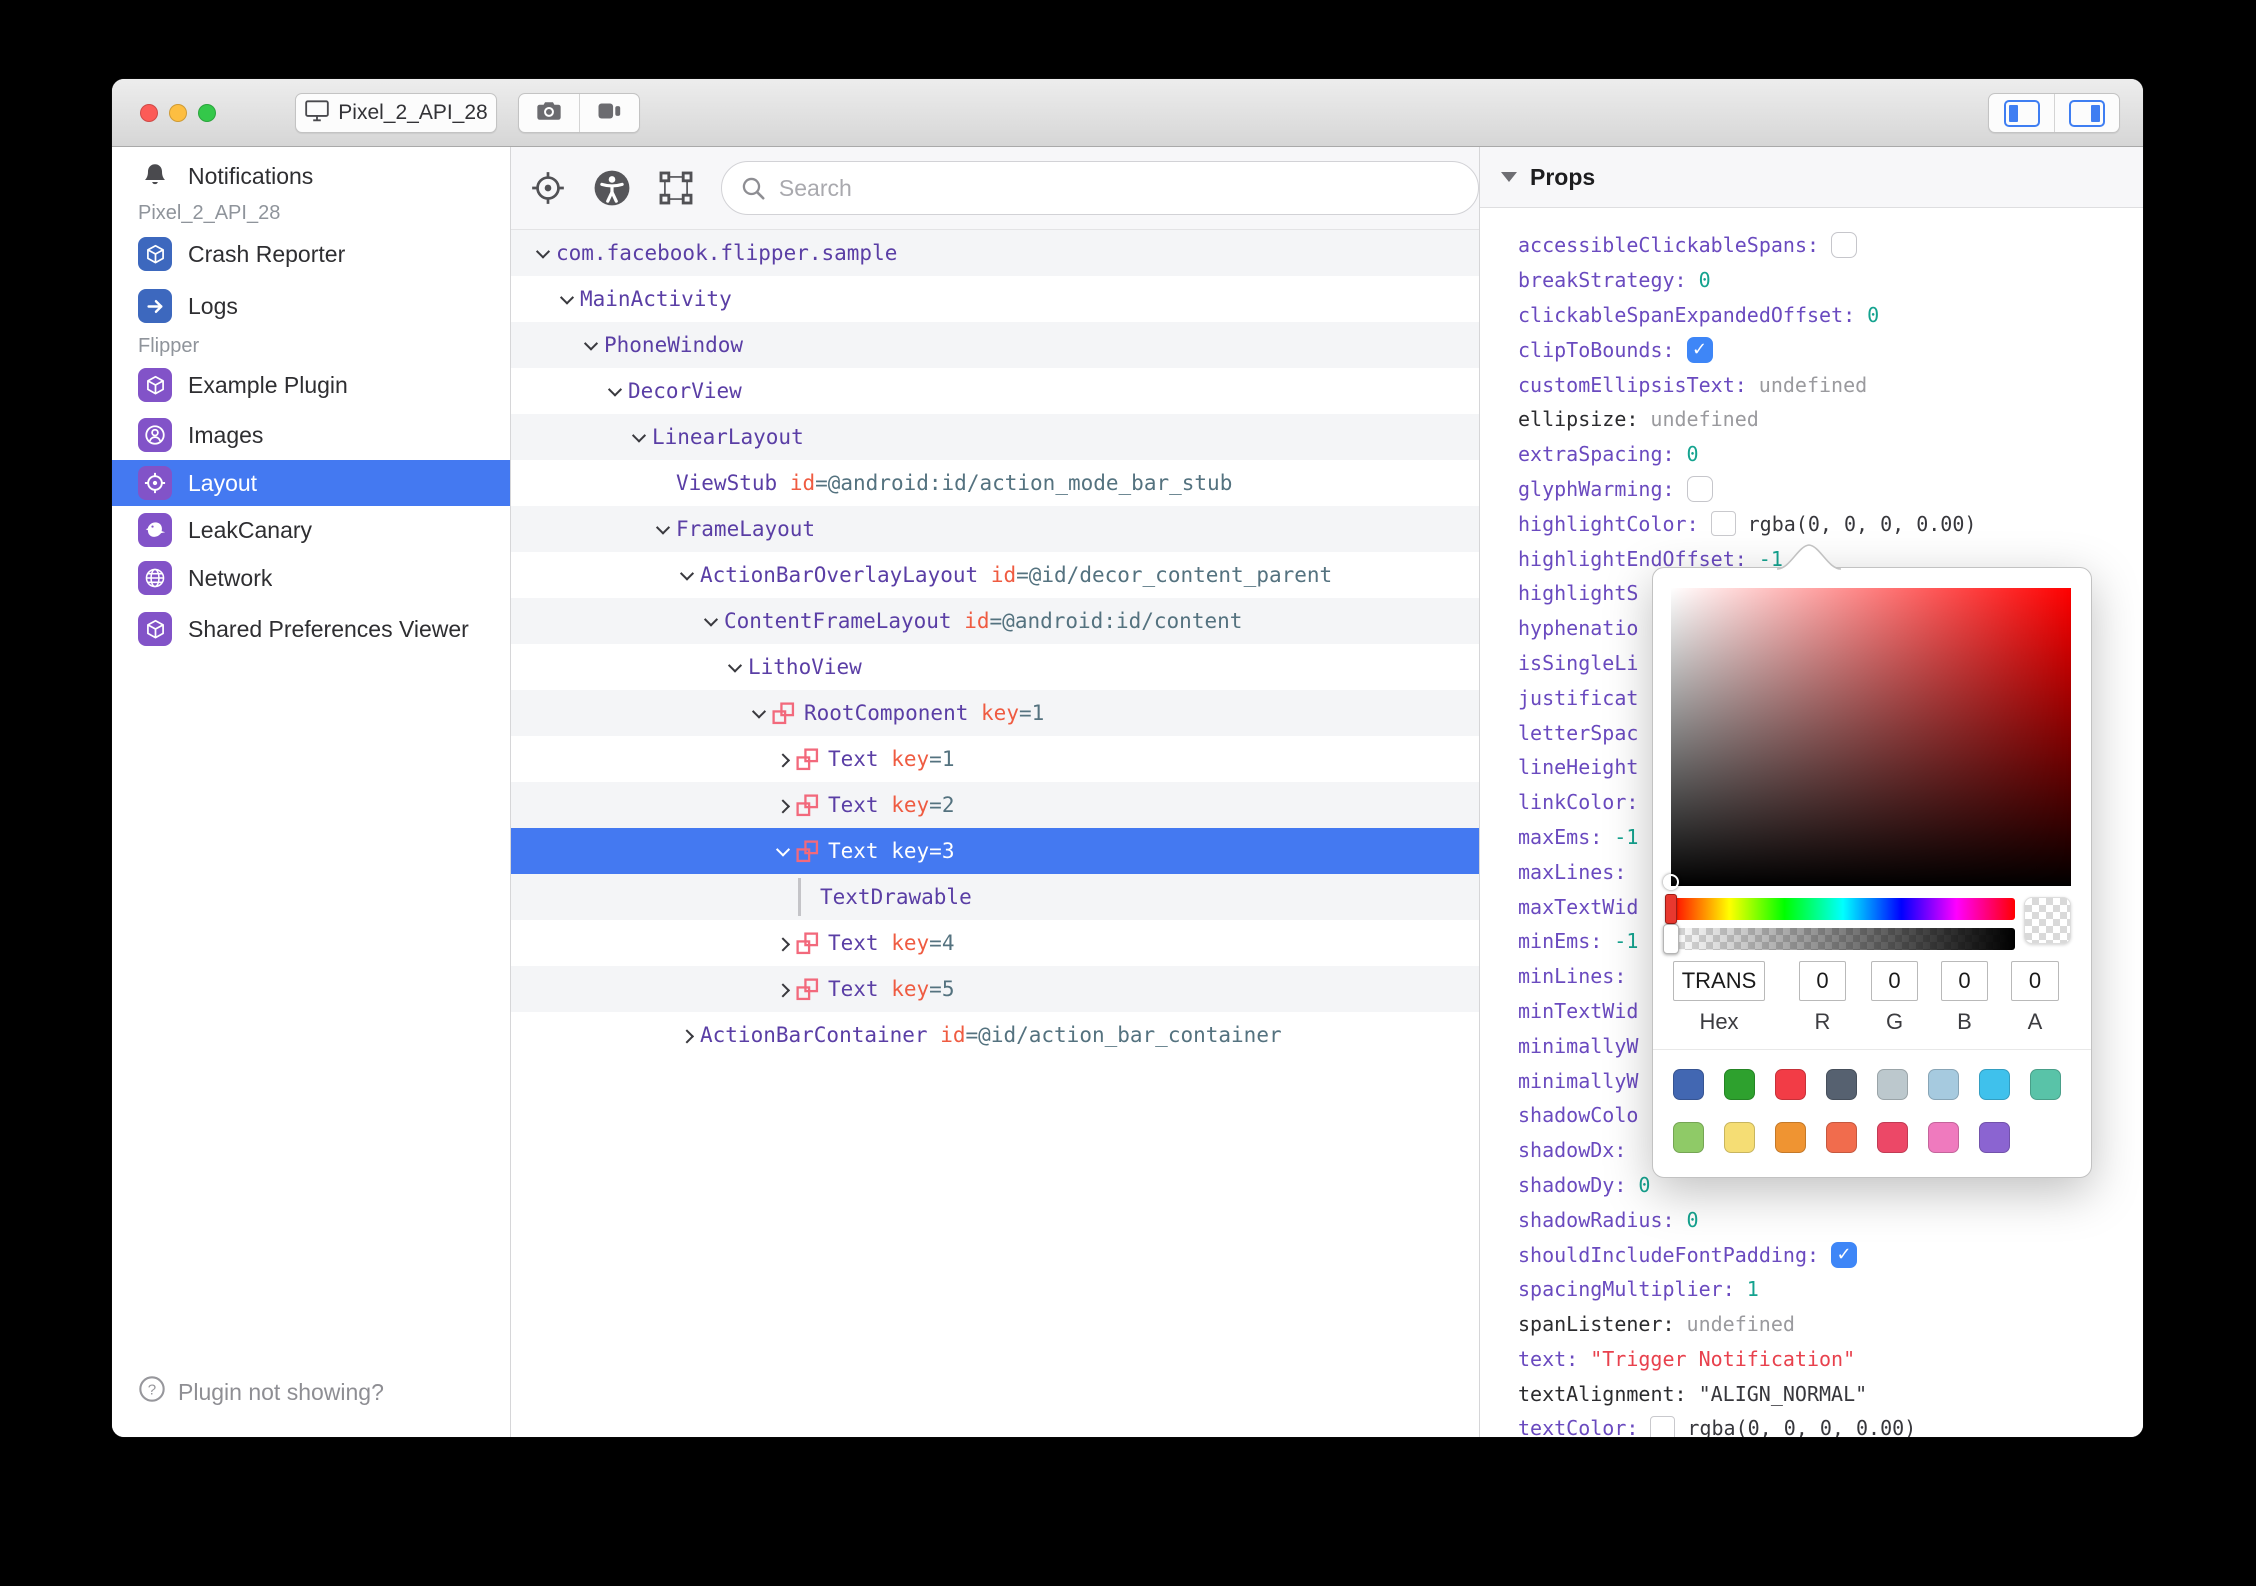  Describe the element at coordinates (1843, 939) in the screenshot. I see `alpha-slider` at that location.